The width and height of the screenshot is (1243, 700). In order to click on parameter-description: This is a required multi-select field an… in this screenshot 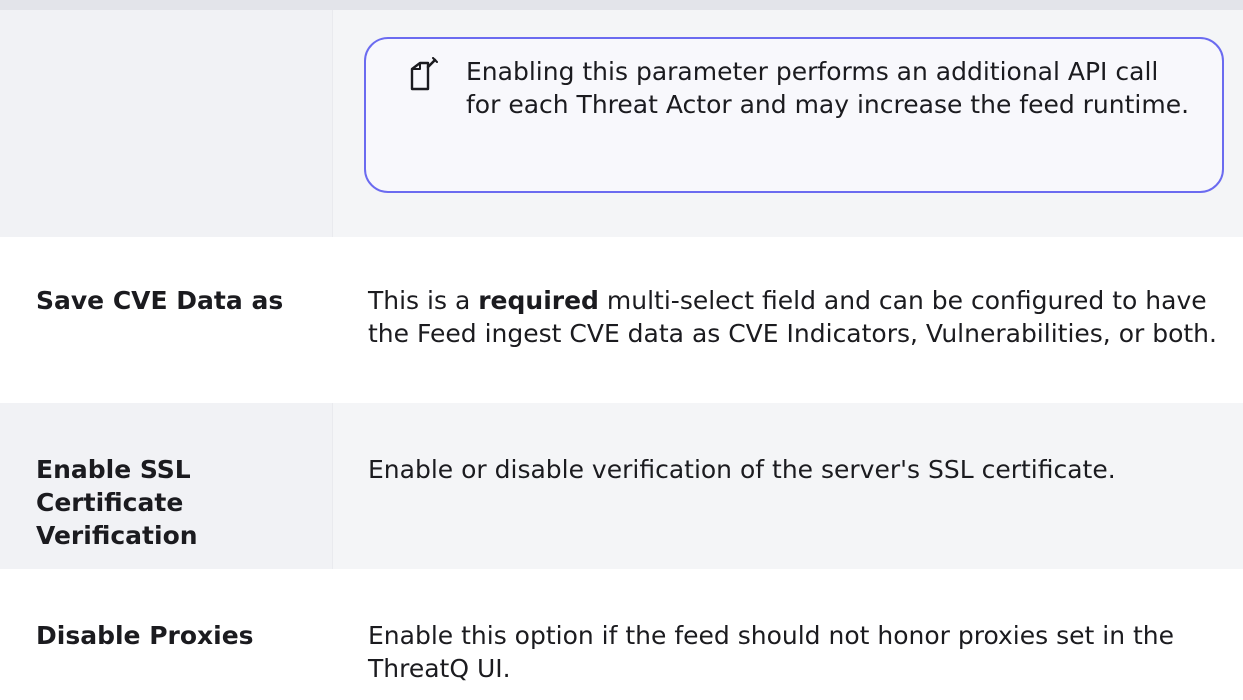, I will do `click(795, 317)`.